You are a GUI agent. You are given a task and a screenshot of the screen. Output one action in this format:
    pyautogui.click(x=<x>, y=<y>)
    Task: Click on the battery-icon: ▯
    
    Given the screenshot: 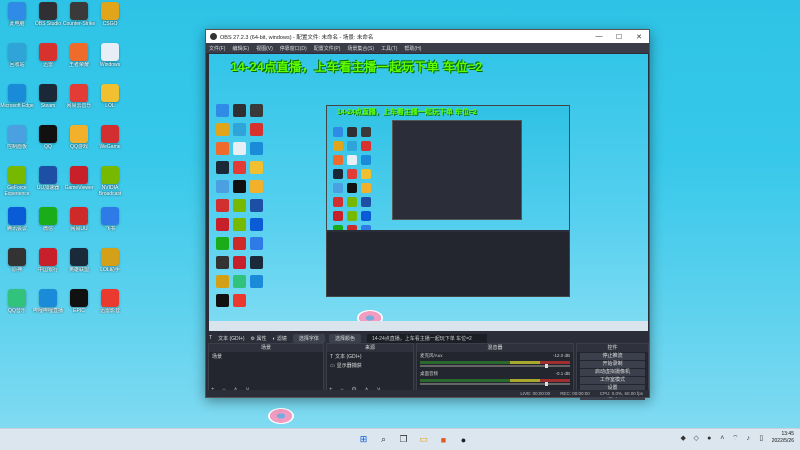 What is the action you would take?
    pyautogui.click(x=761, y=438)
    